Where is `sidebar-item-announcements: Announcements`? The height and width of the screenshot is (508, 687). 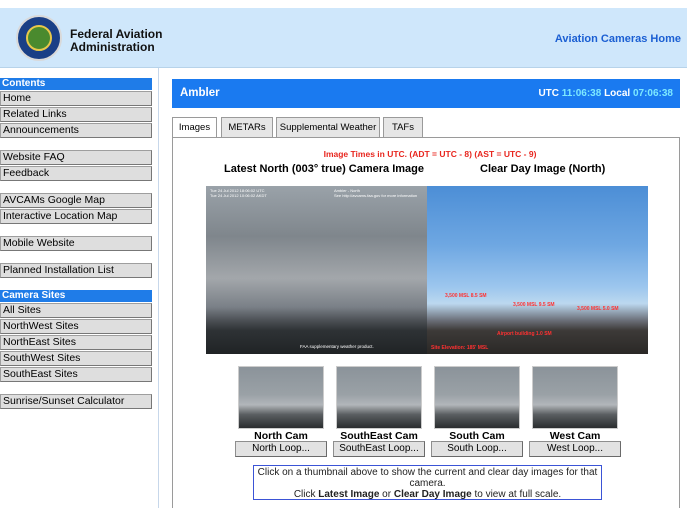 sidebar-item-announcements: Announcements is located at coordinates (76, 130).